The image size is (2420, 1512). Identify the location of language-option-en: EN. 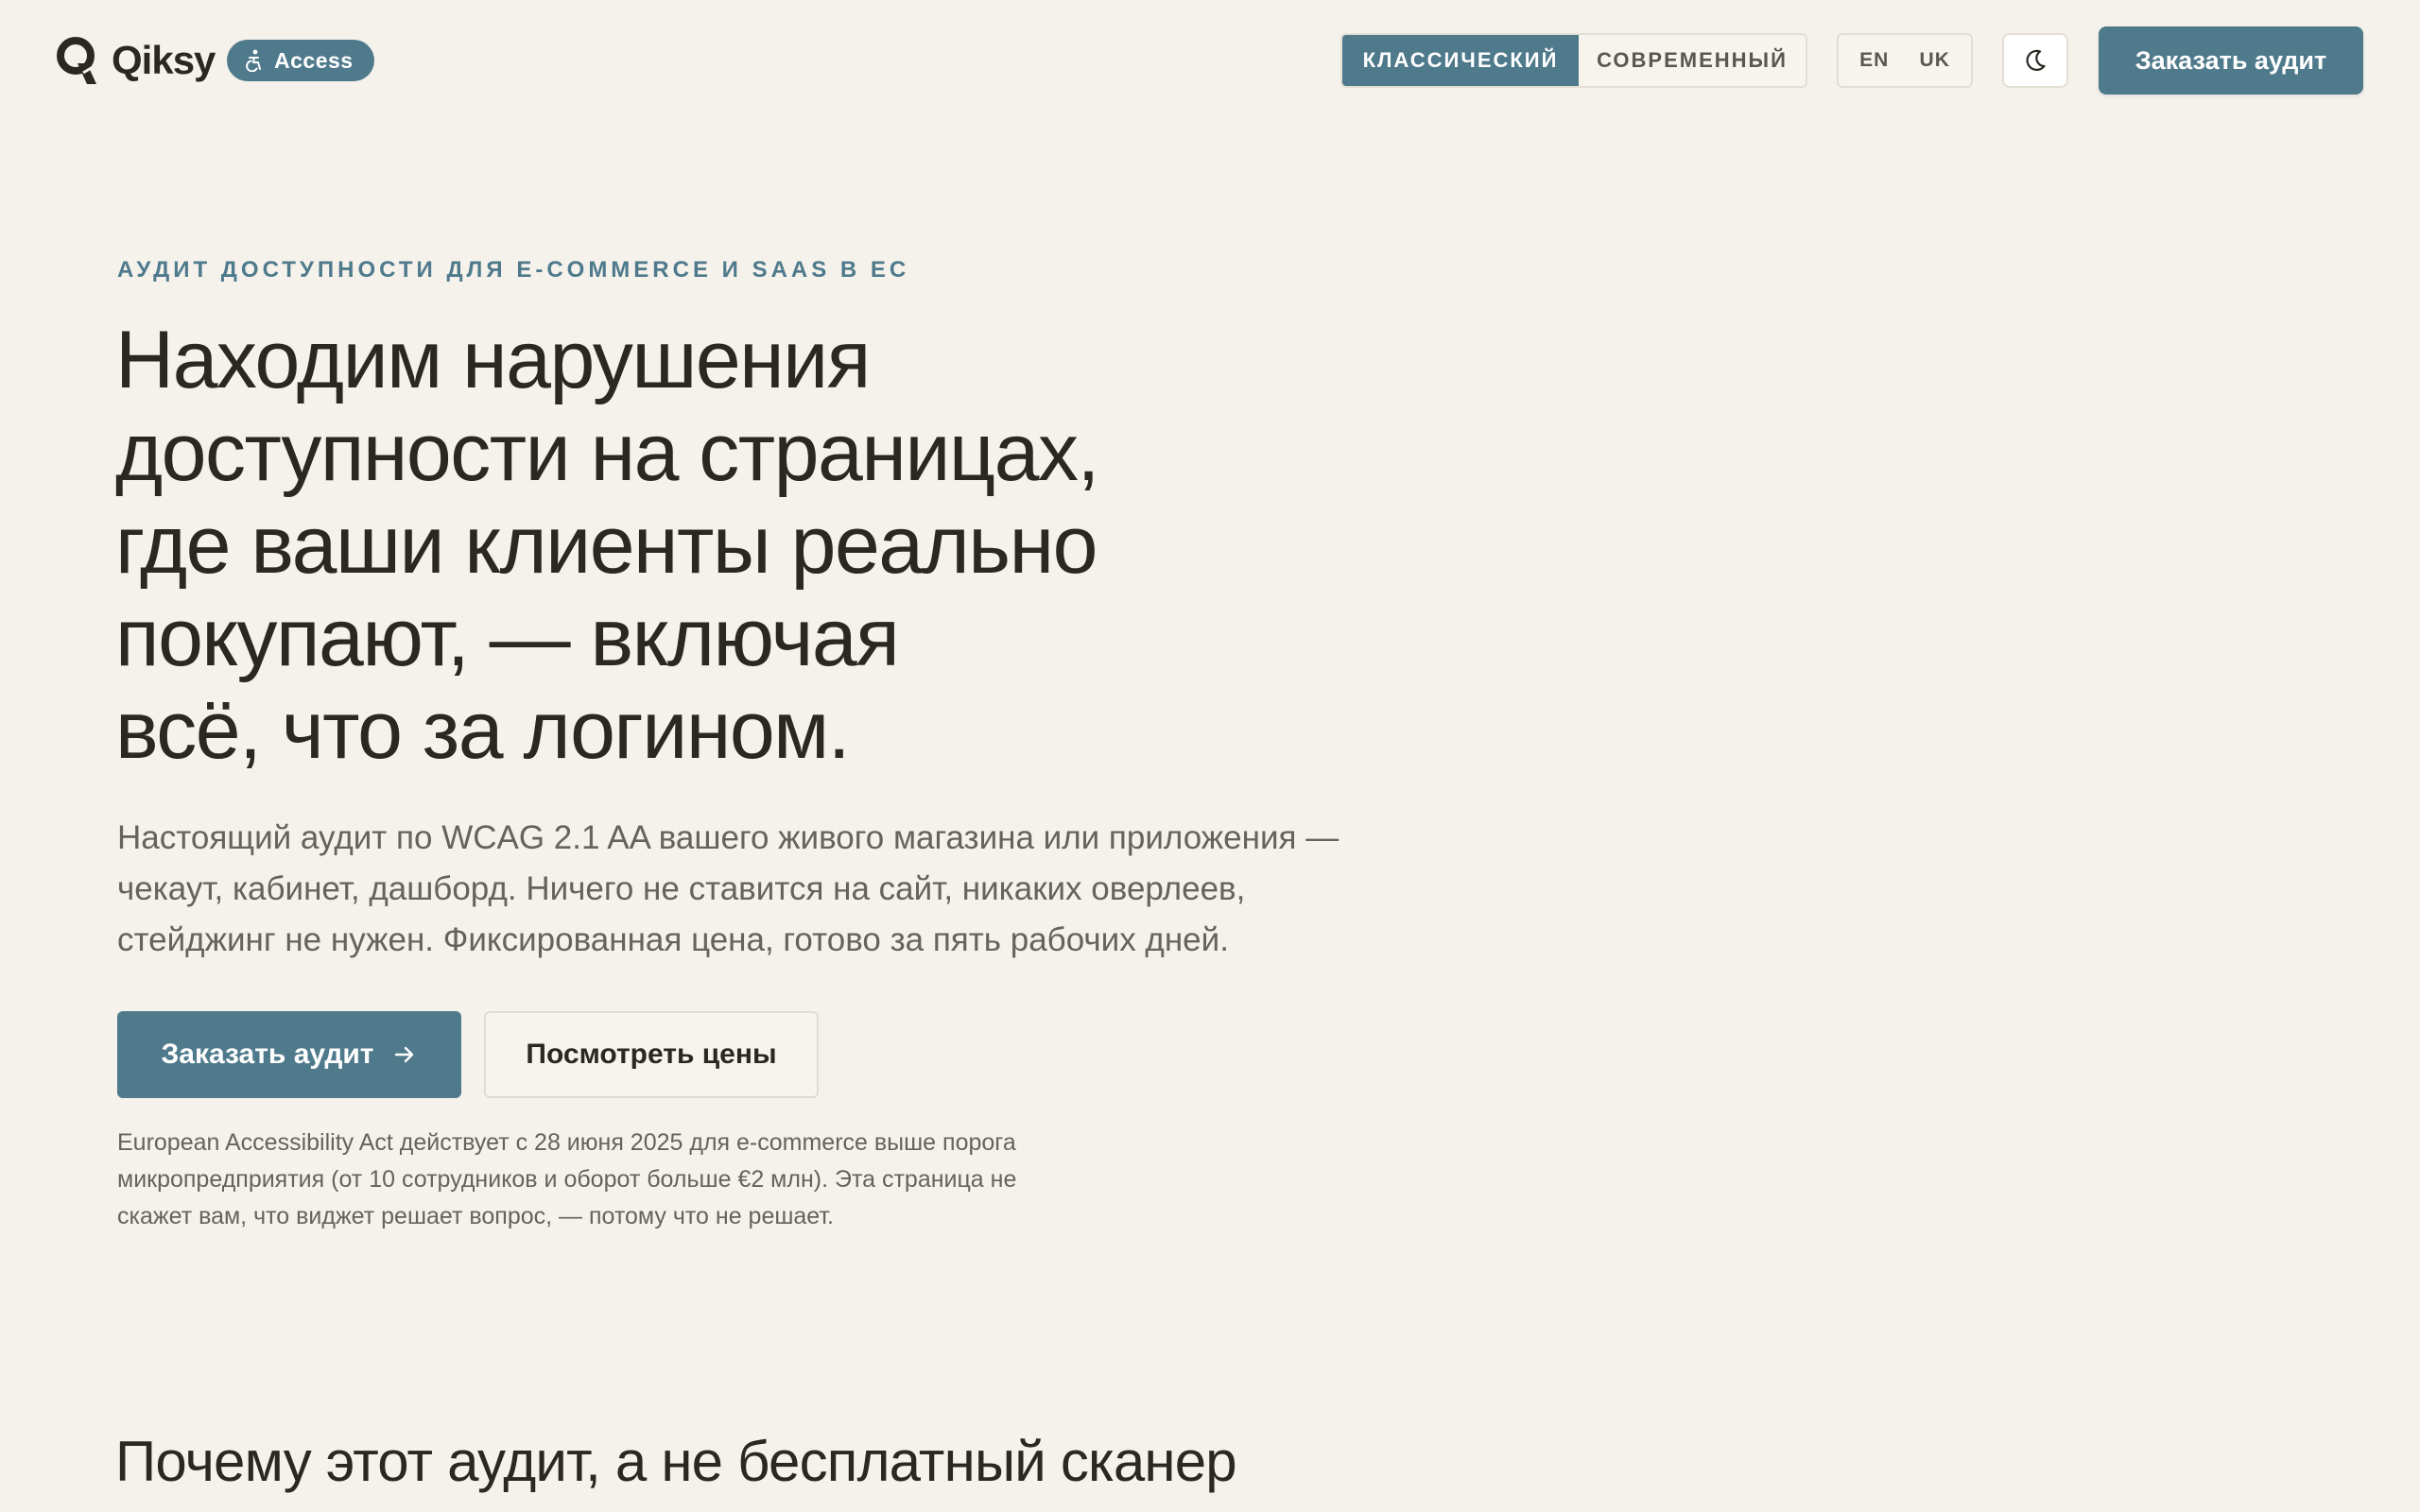
(1874, 60).